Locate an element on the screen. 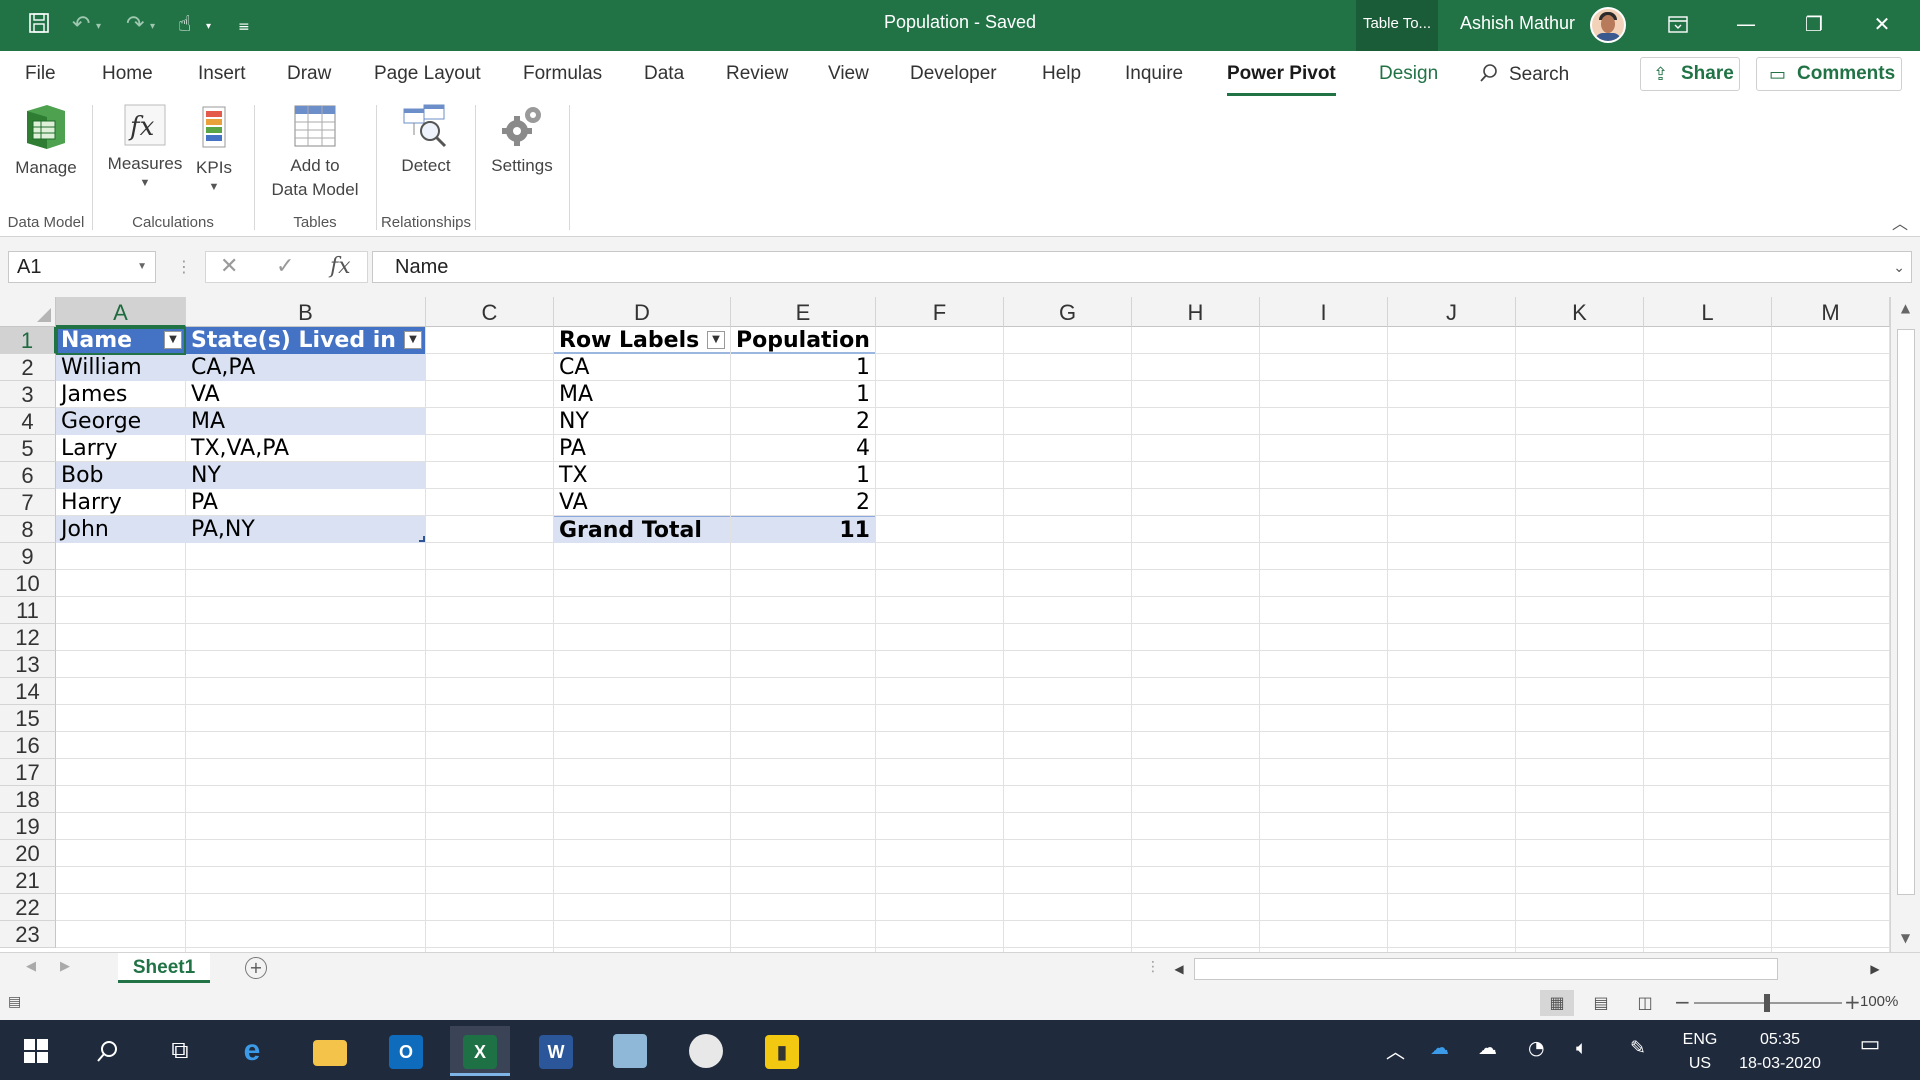 This screenshot has height=1080, width=1920. task-view-icon: ⧉ is located at coordinates (180, 1051).